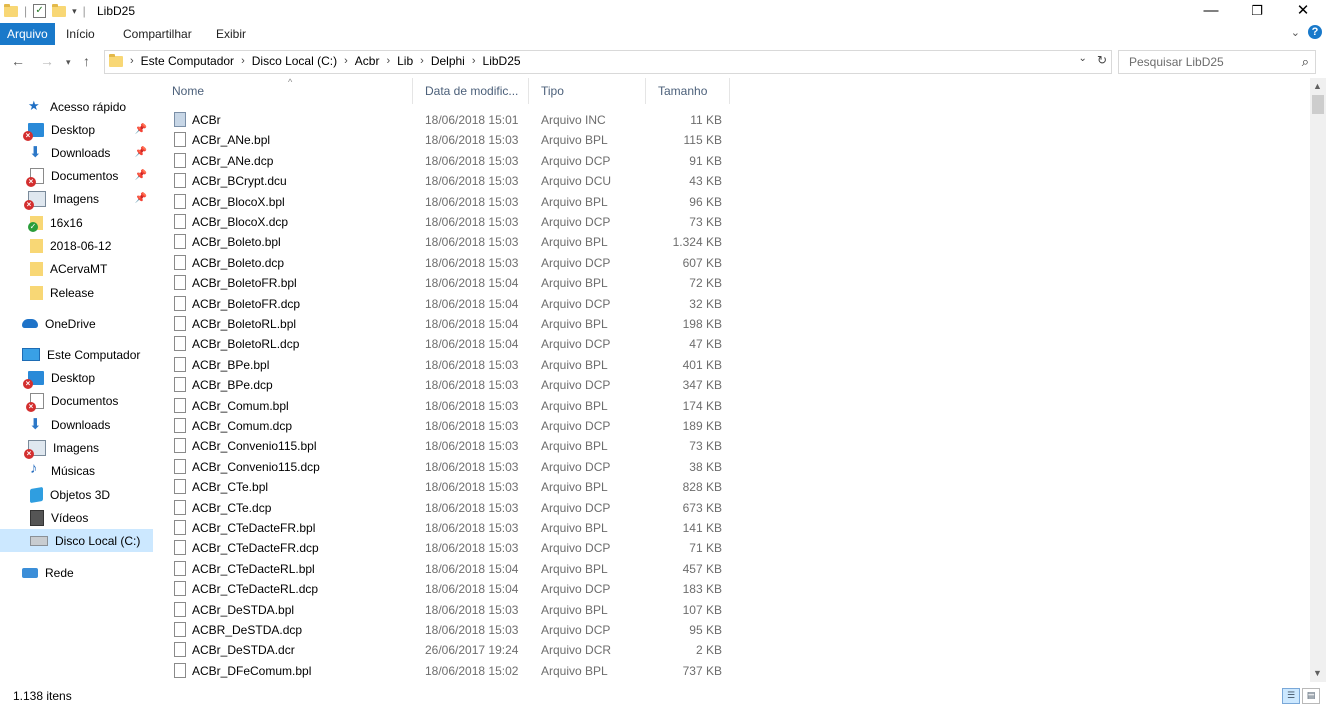  Describe the element at coordinates (1318, 104) in the screenshot. I see `scrollbar-thumb` at that location.